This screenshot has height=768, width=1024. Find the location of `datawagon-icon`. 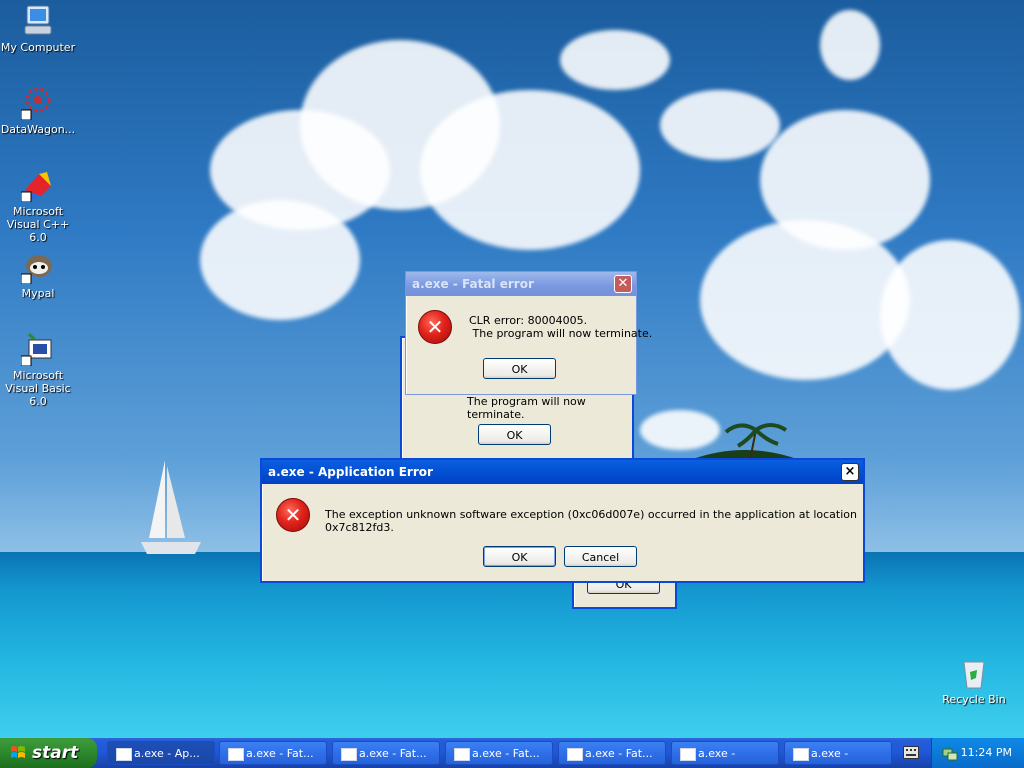

datawagon-icon is located at coordinates (36, 103).